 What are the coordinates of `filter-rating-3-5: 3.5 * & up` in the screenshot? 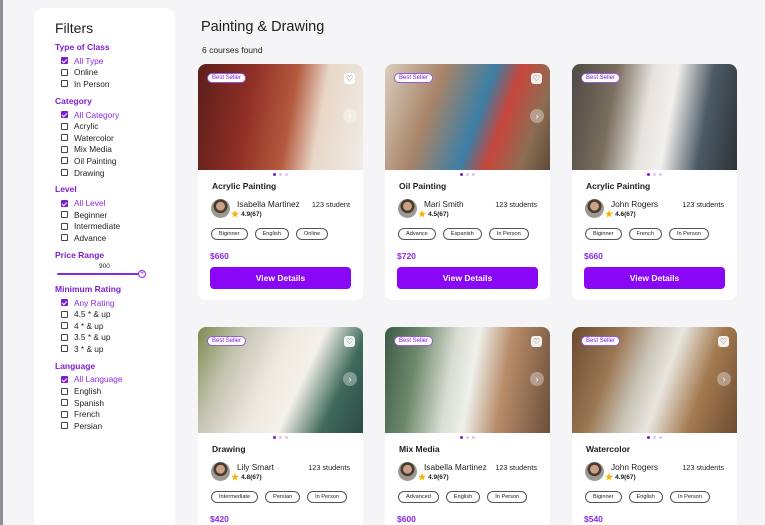 It's located at (115, 338).